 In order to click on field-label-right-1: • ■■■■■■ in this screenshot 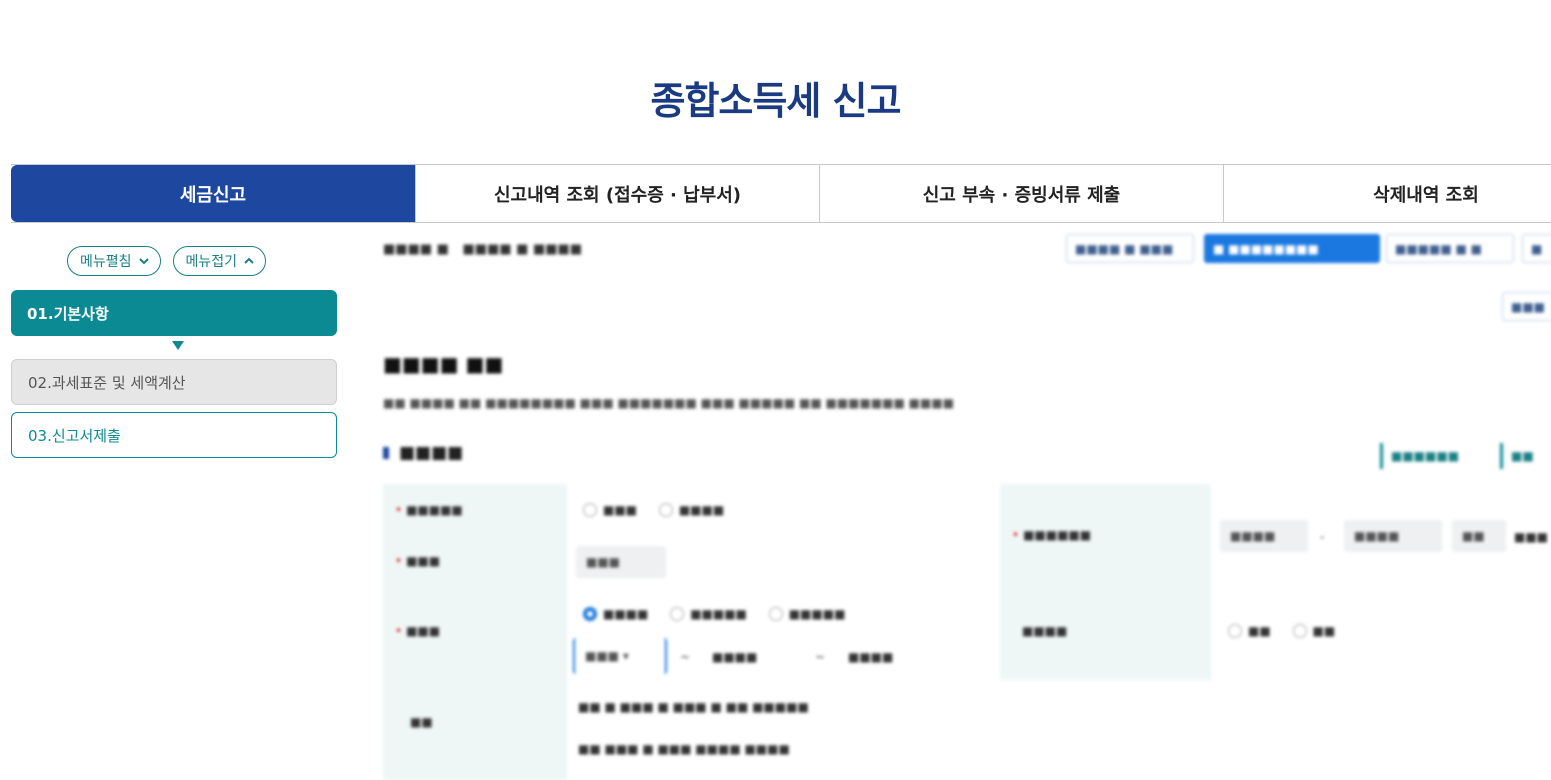, I will do `click(1052, 535)`.